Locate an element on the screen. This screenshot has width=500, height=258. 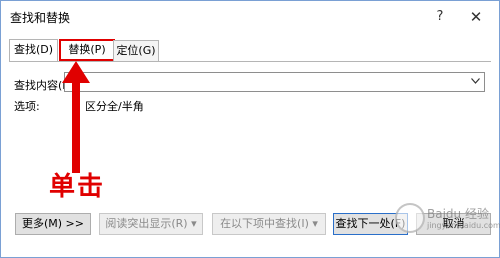
annotation-label: 单击 is located at coordinates (77, 187).